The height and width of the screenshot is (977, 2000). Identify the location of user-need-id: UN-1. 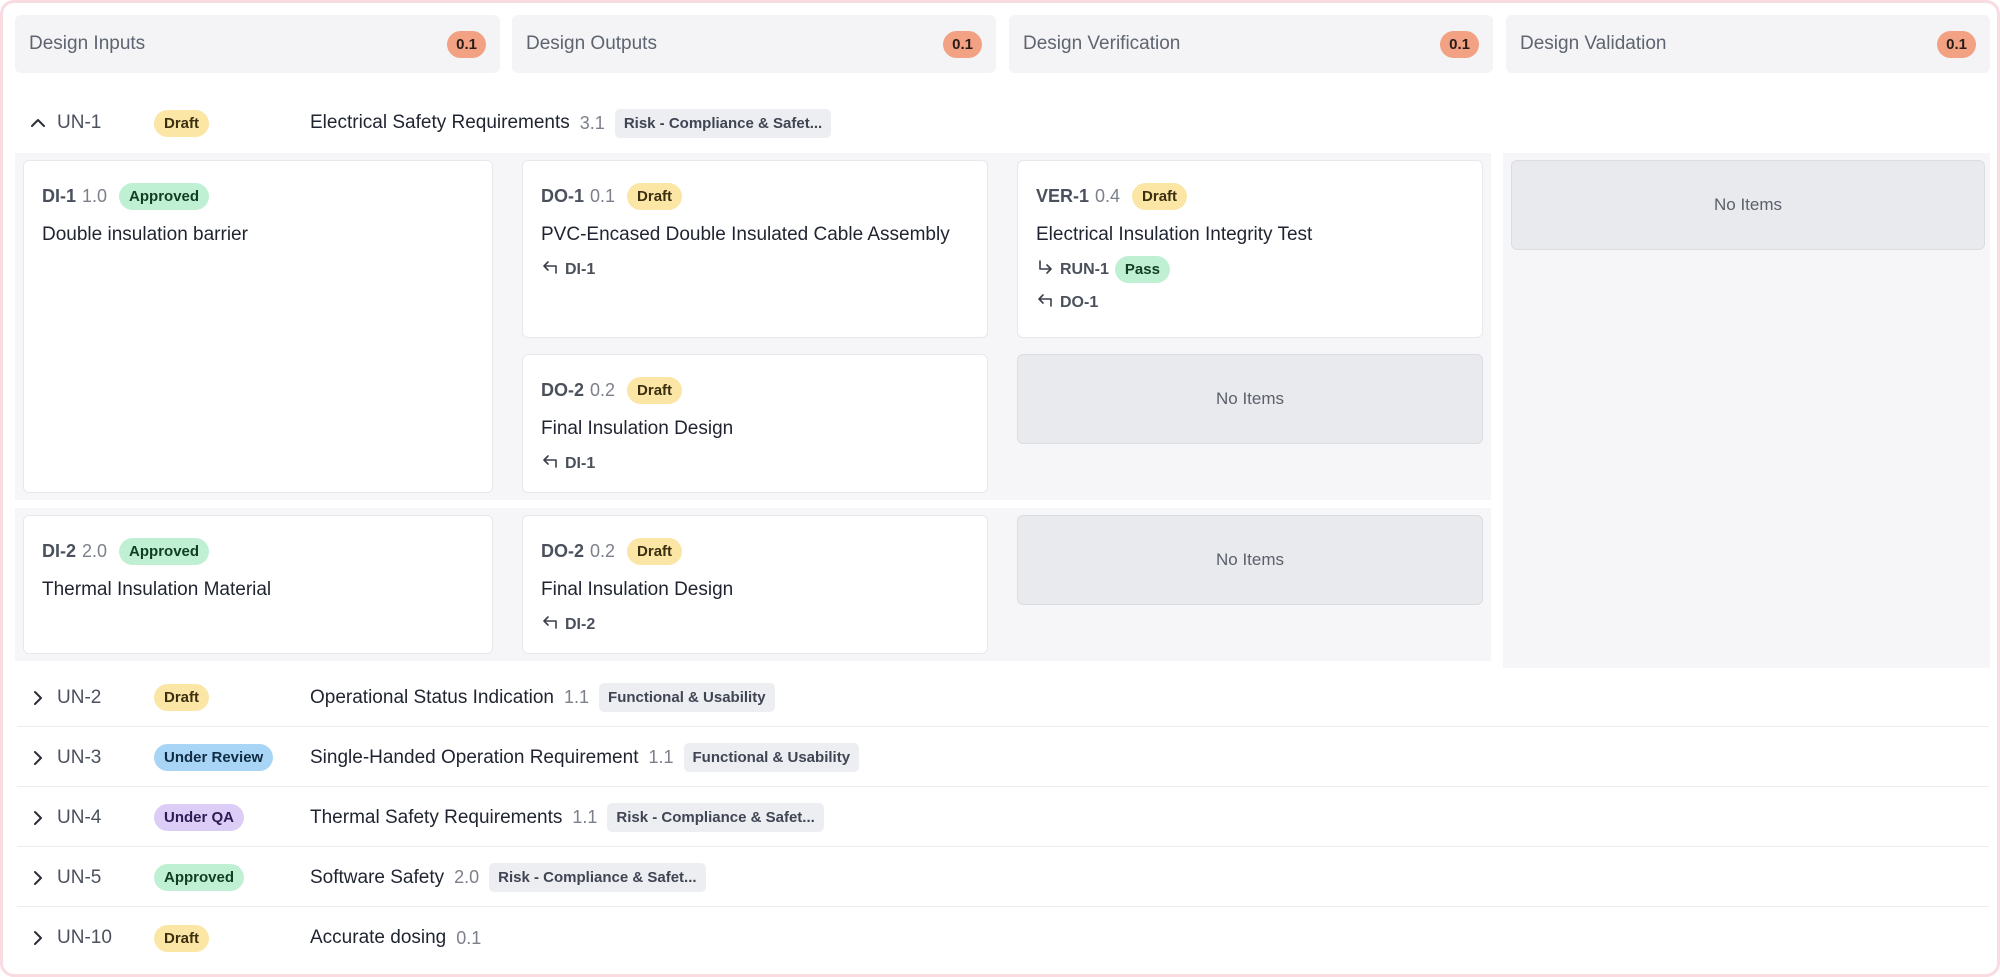
(79, 122).